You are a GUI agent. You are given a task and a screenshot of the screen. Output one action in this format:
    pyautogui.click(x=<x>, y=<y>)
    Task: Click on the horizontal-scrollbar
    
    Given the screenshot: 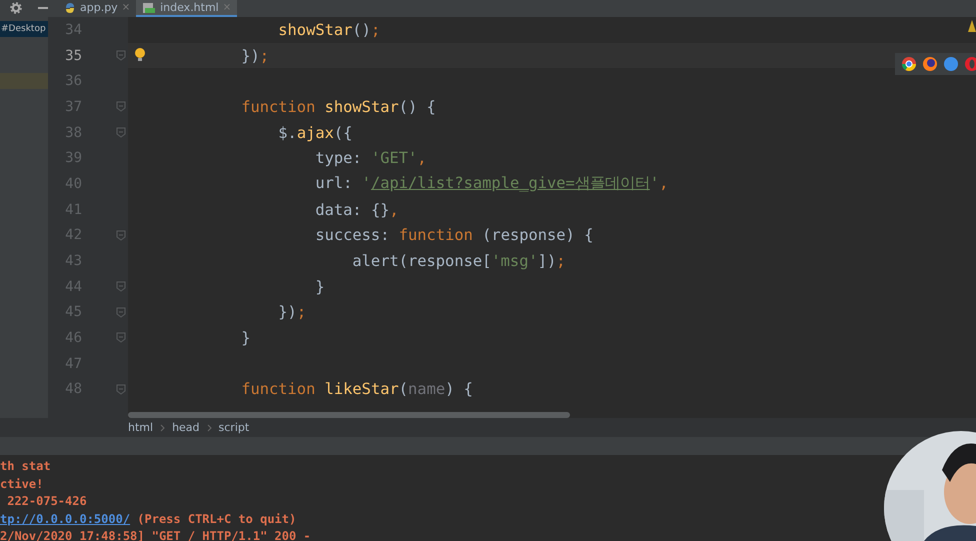 What is the action you would take?
    pyautogui.click(x=349, y=415)
    